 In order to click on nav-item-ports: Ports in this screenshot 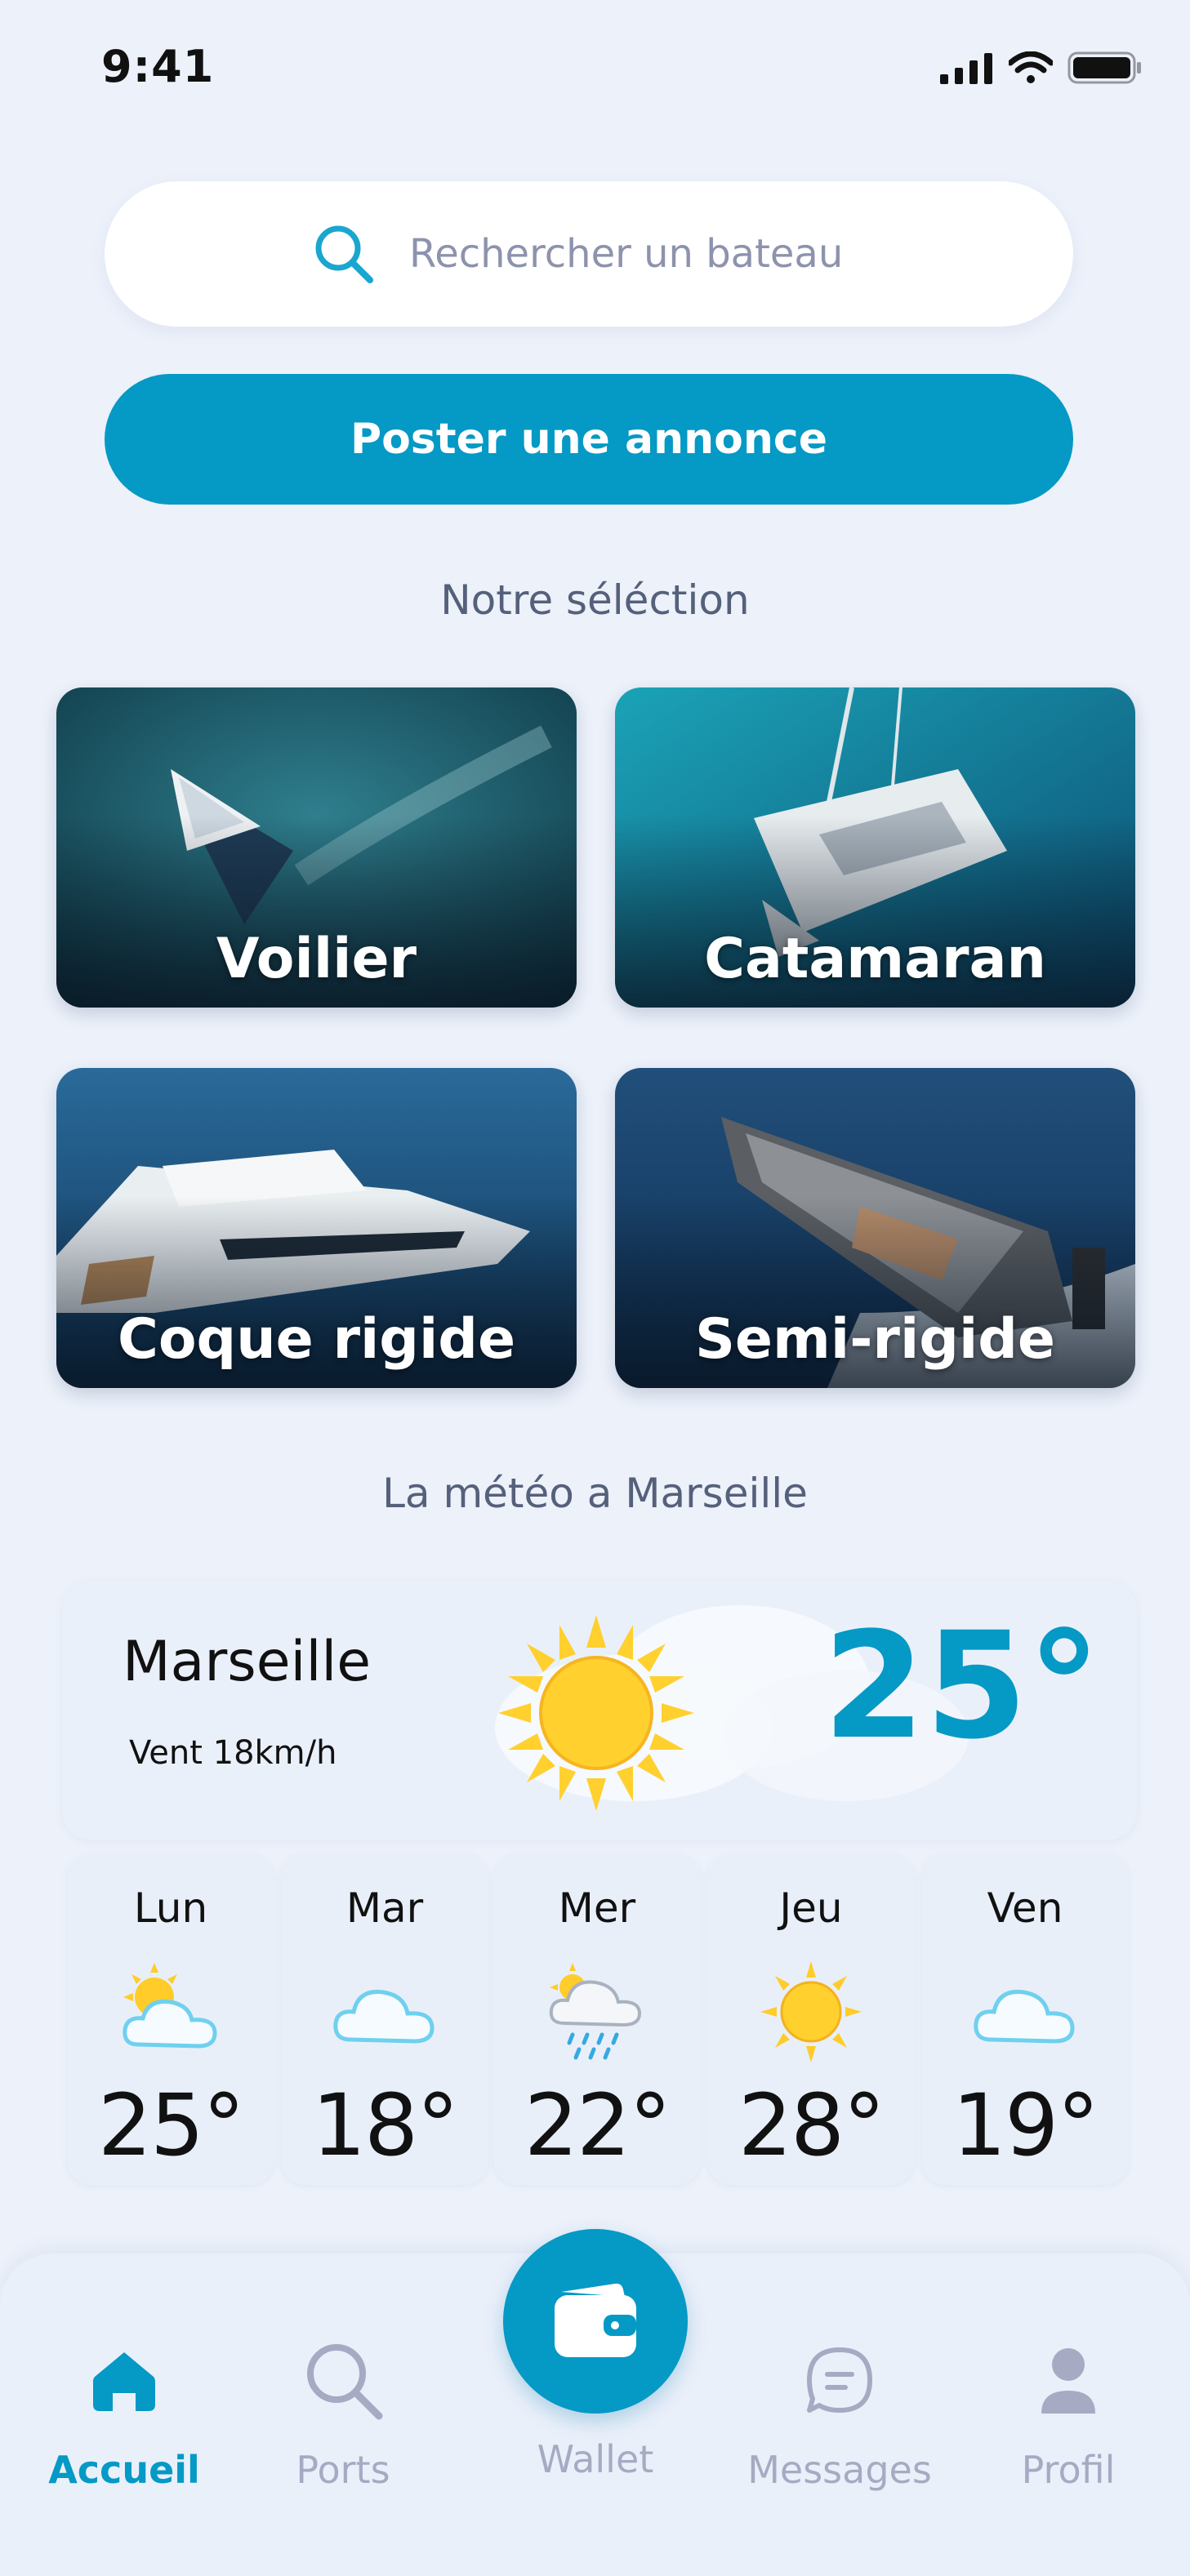, I will do `click(343, 2413)`.